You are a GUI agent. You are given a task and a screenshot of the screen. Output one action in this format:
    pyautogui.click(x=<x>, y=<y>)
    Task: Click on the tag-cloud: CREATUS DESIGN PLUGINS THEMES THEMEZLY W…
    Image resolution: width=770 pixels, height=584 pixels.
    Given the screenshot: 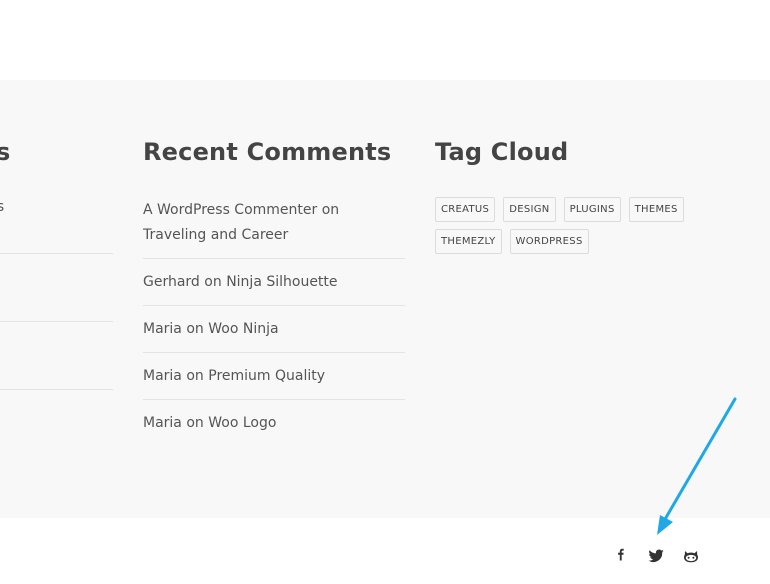 What is the action you would take?
    pyautogui.click(x=565, y=229)
    